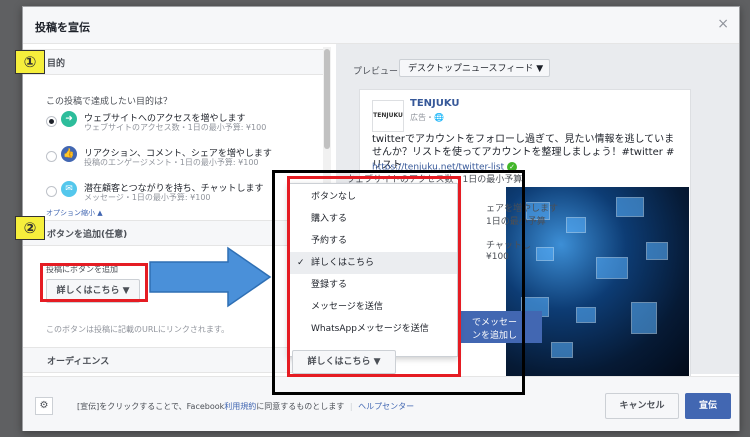 The height and width of the screenshot is (437, 750). I want to click on button-link-note: このボタンは投稿に記載のURLにリンクされます。, so click(138, 329).